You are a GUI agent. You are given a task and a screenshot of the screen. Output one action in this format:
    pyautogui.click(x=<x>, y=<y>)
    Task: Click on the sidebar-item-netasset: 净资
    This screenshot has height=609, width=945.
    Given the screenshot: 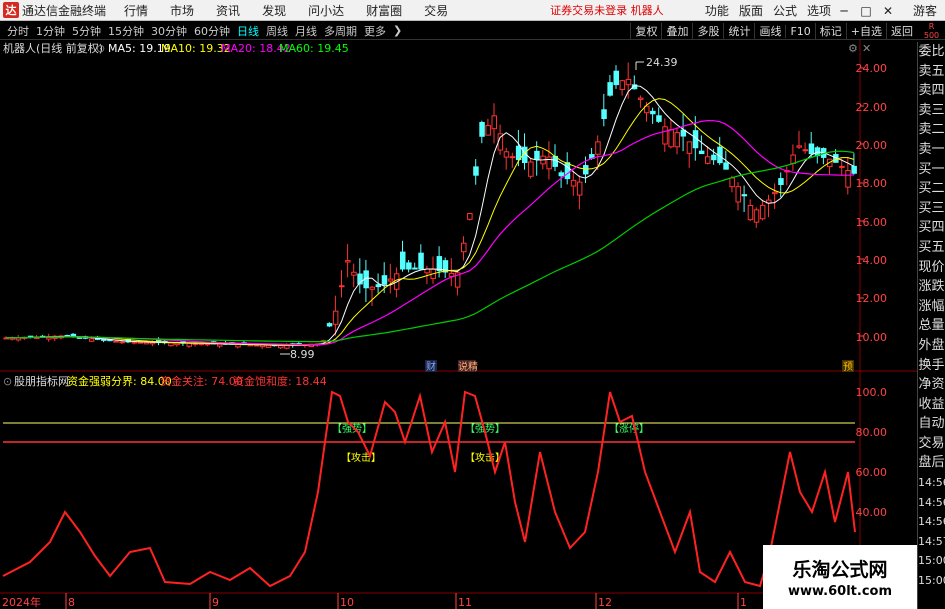 What is the action you would take?
    pyautogui.click(x=931, y=385)
    